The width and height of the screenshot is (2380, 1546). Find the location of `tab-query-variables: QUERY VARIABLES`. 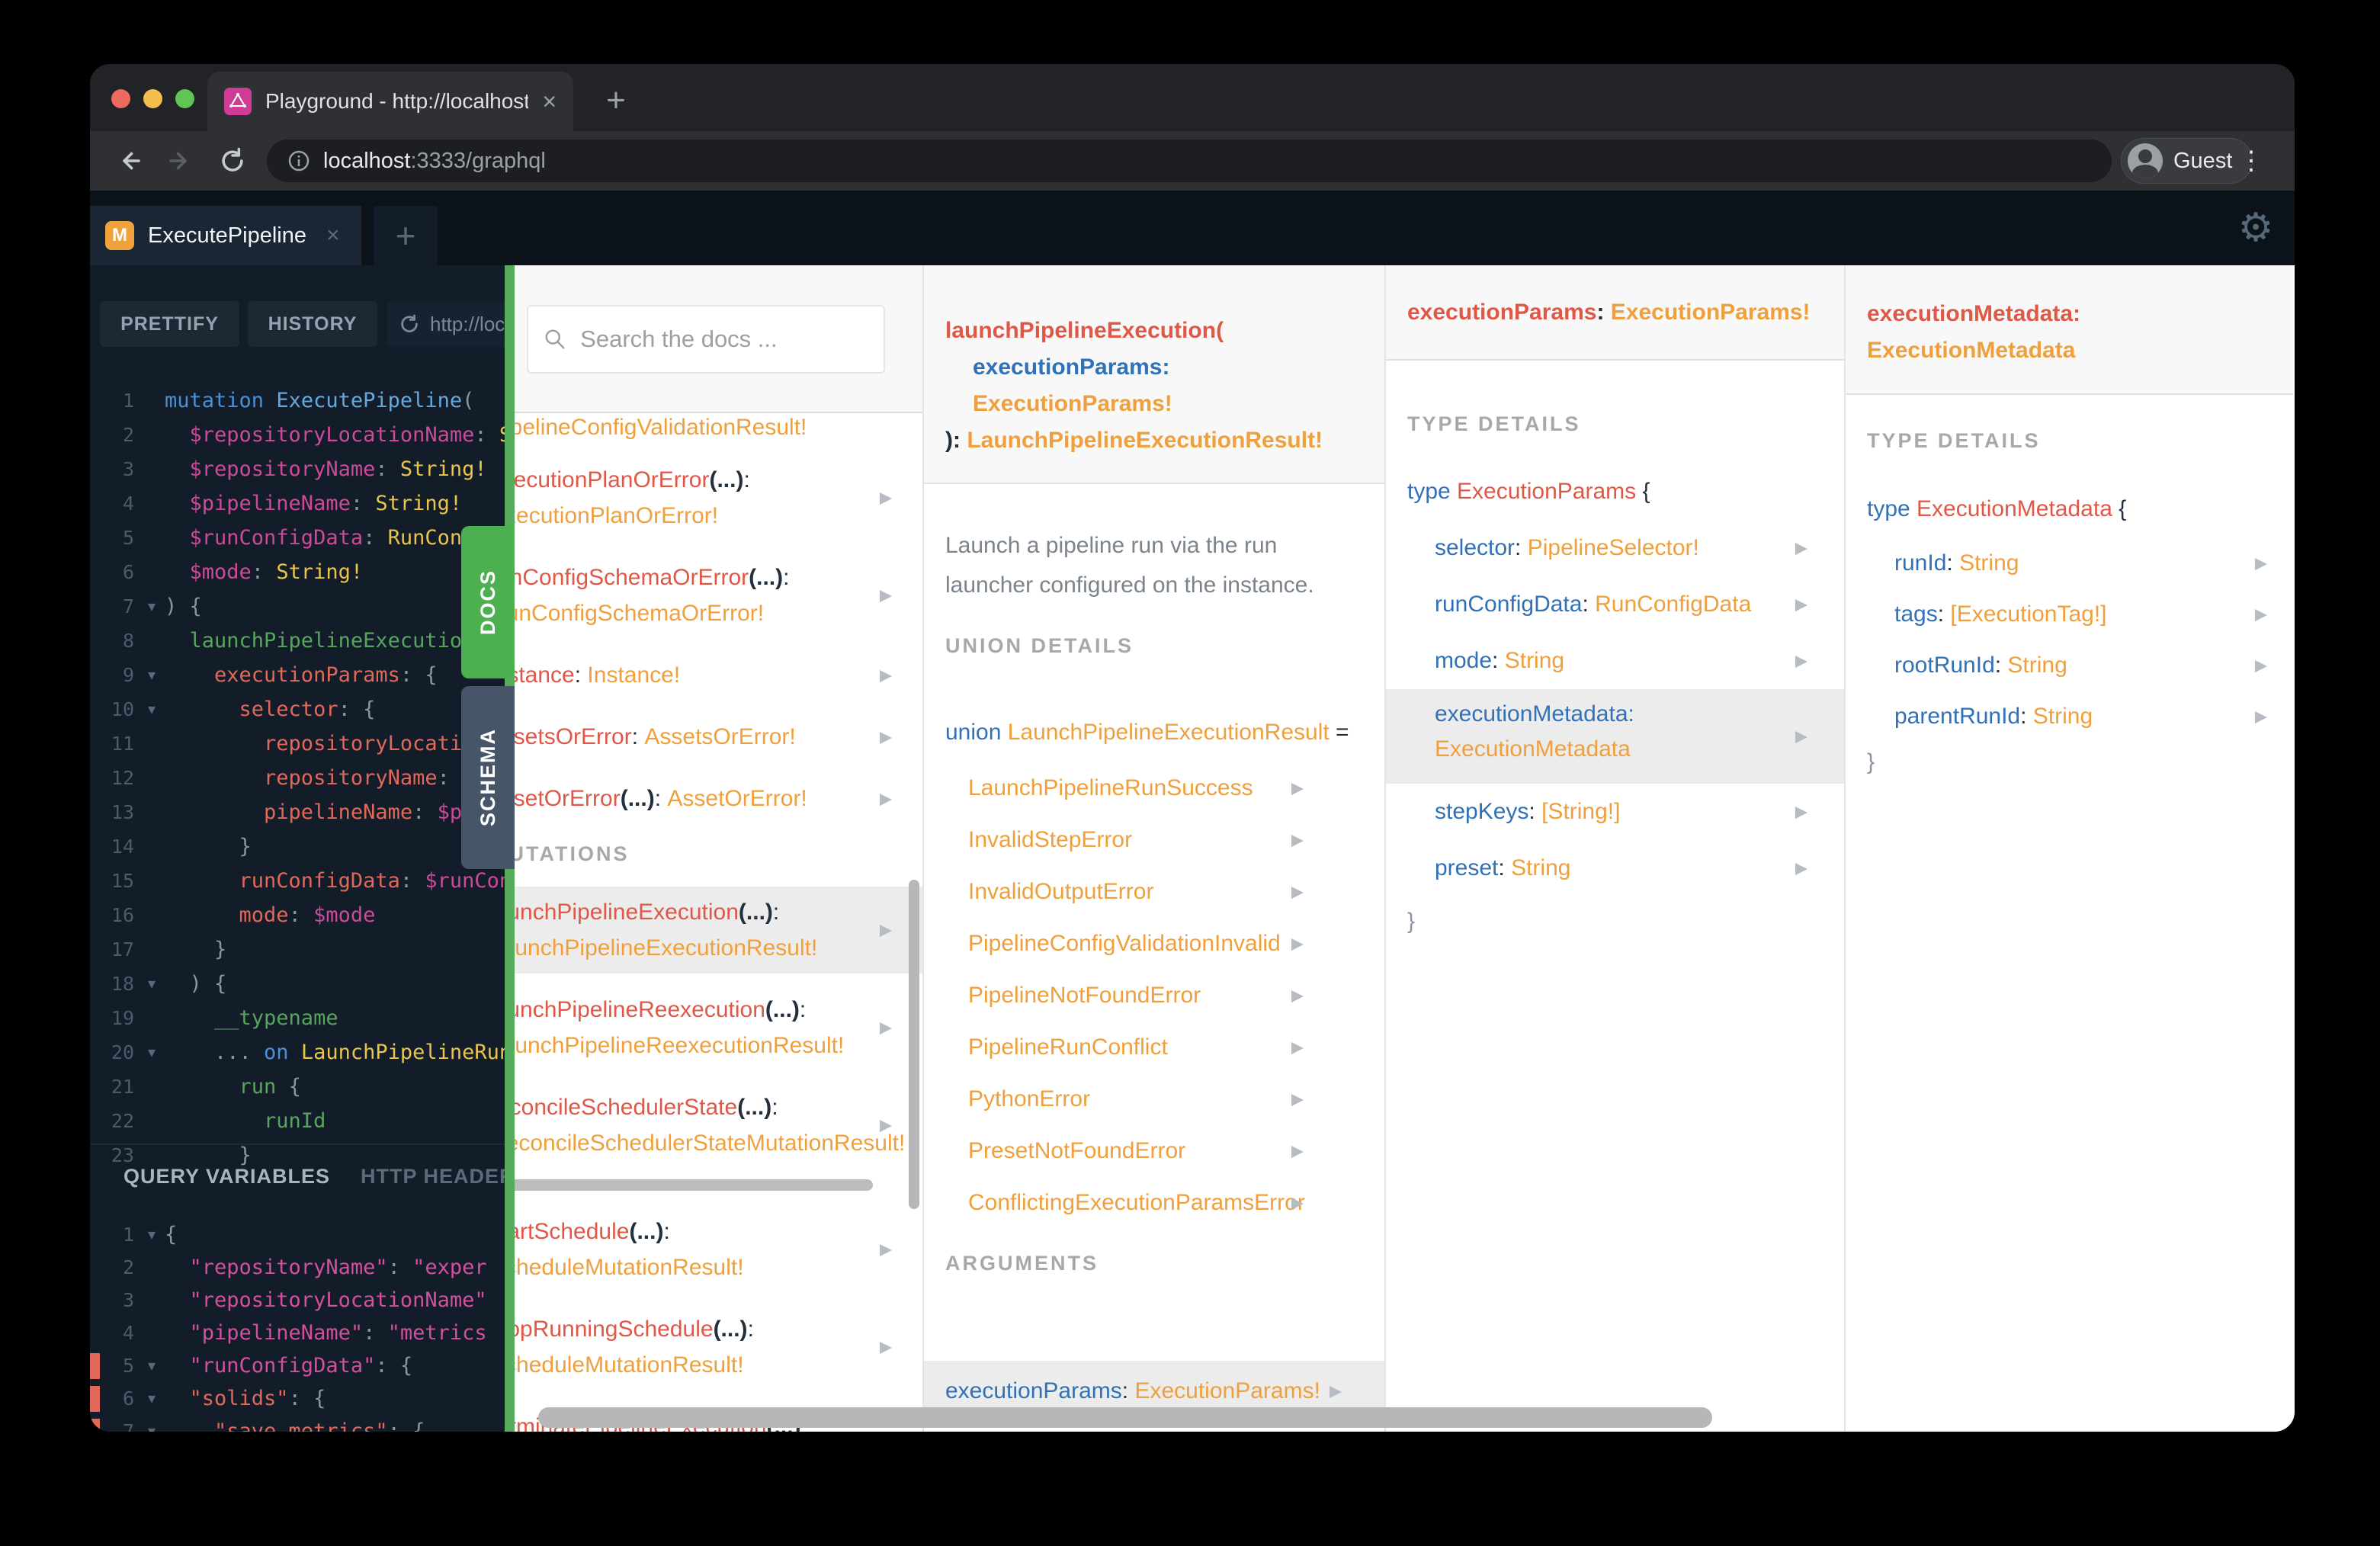

tab-query-variables: QUERY VARIABLES is located at coordinates (226, 1176).